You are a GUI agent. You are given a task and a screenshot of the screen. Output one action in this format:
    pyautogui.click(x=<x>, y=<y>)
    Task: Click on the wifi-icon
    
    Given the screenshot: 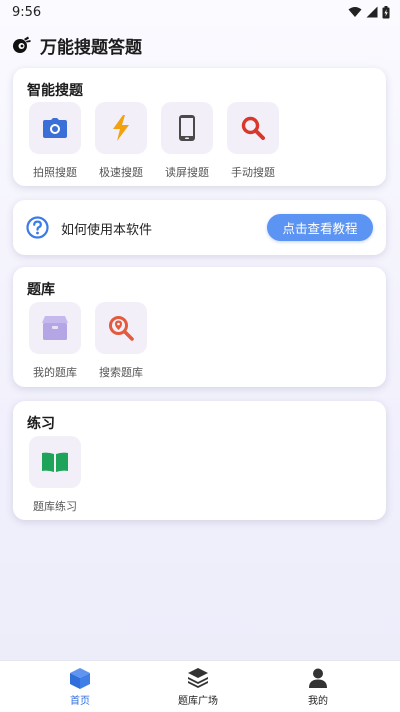 What is the action you would take?
    pyautogui.click(x=355, y=12)
    